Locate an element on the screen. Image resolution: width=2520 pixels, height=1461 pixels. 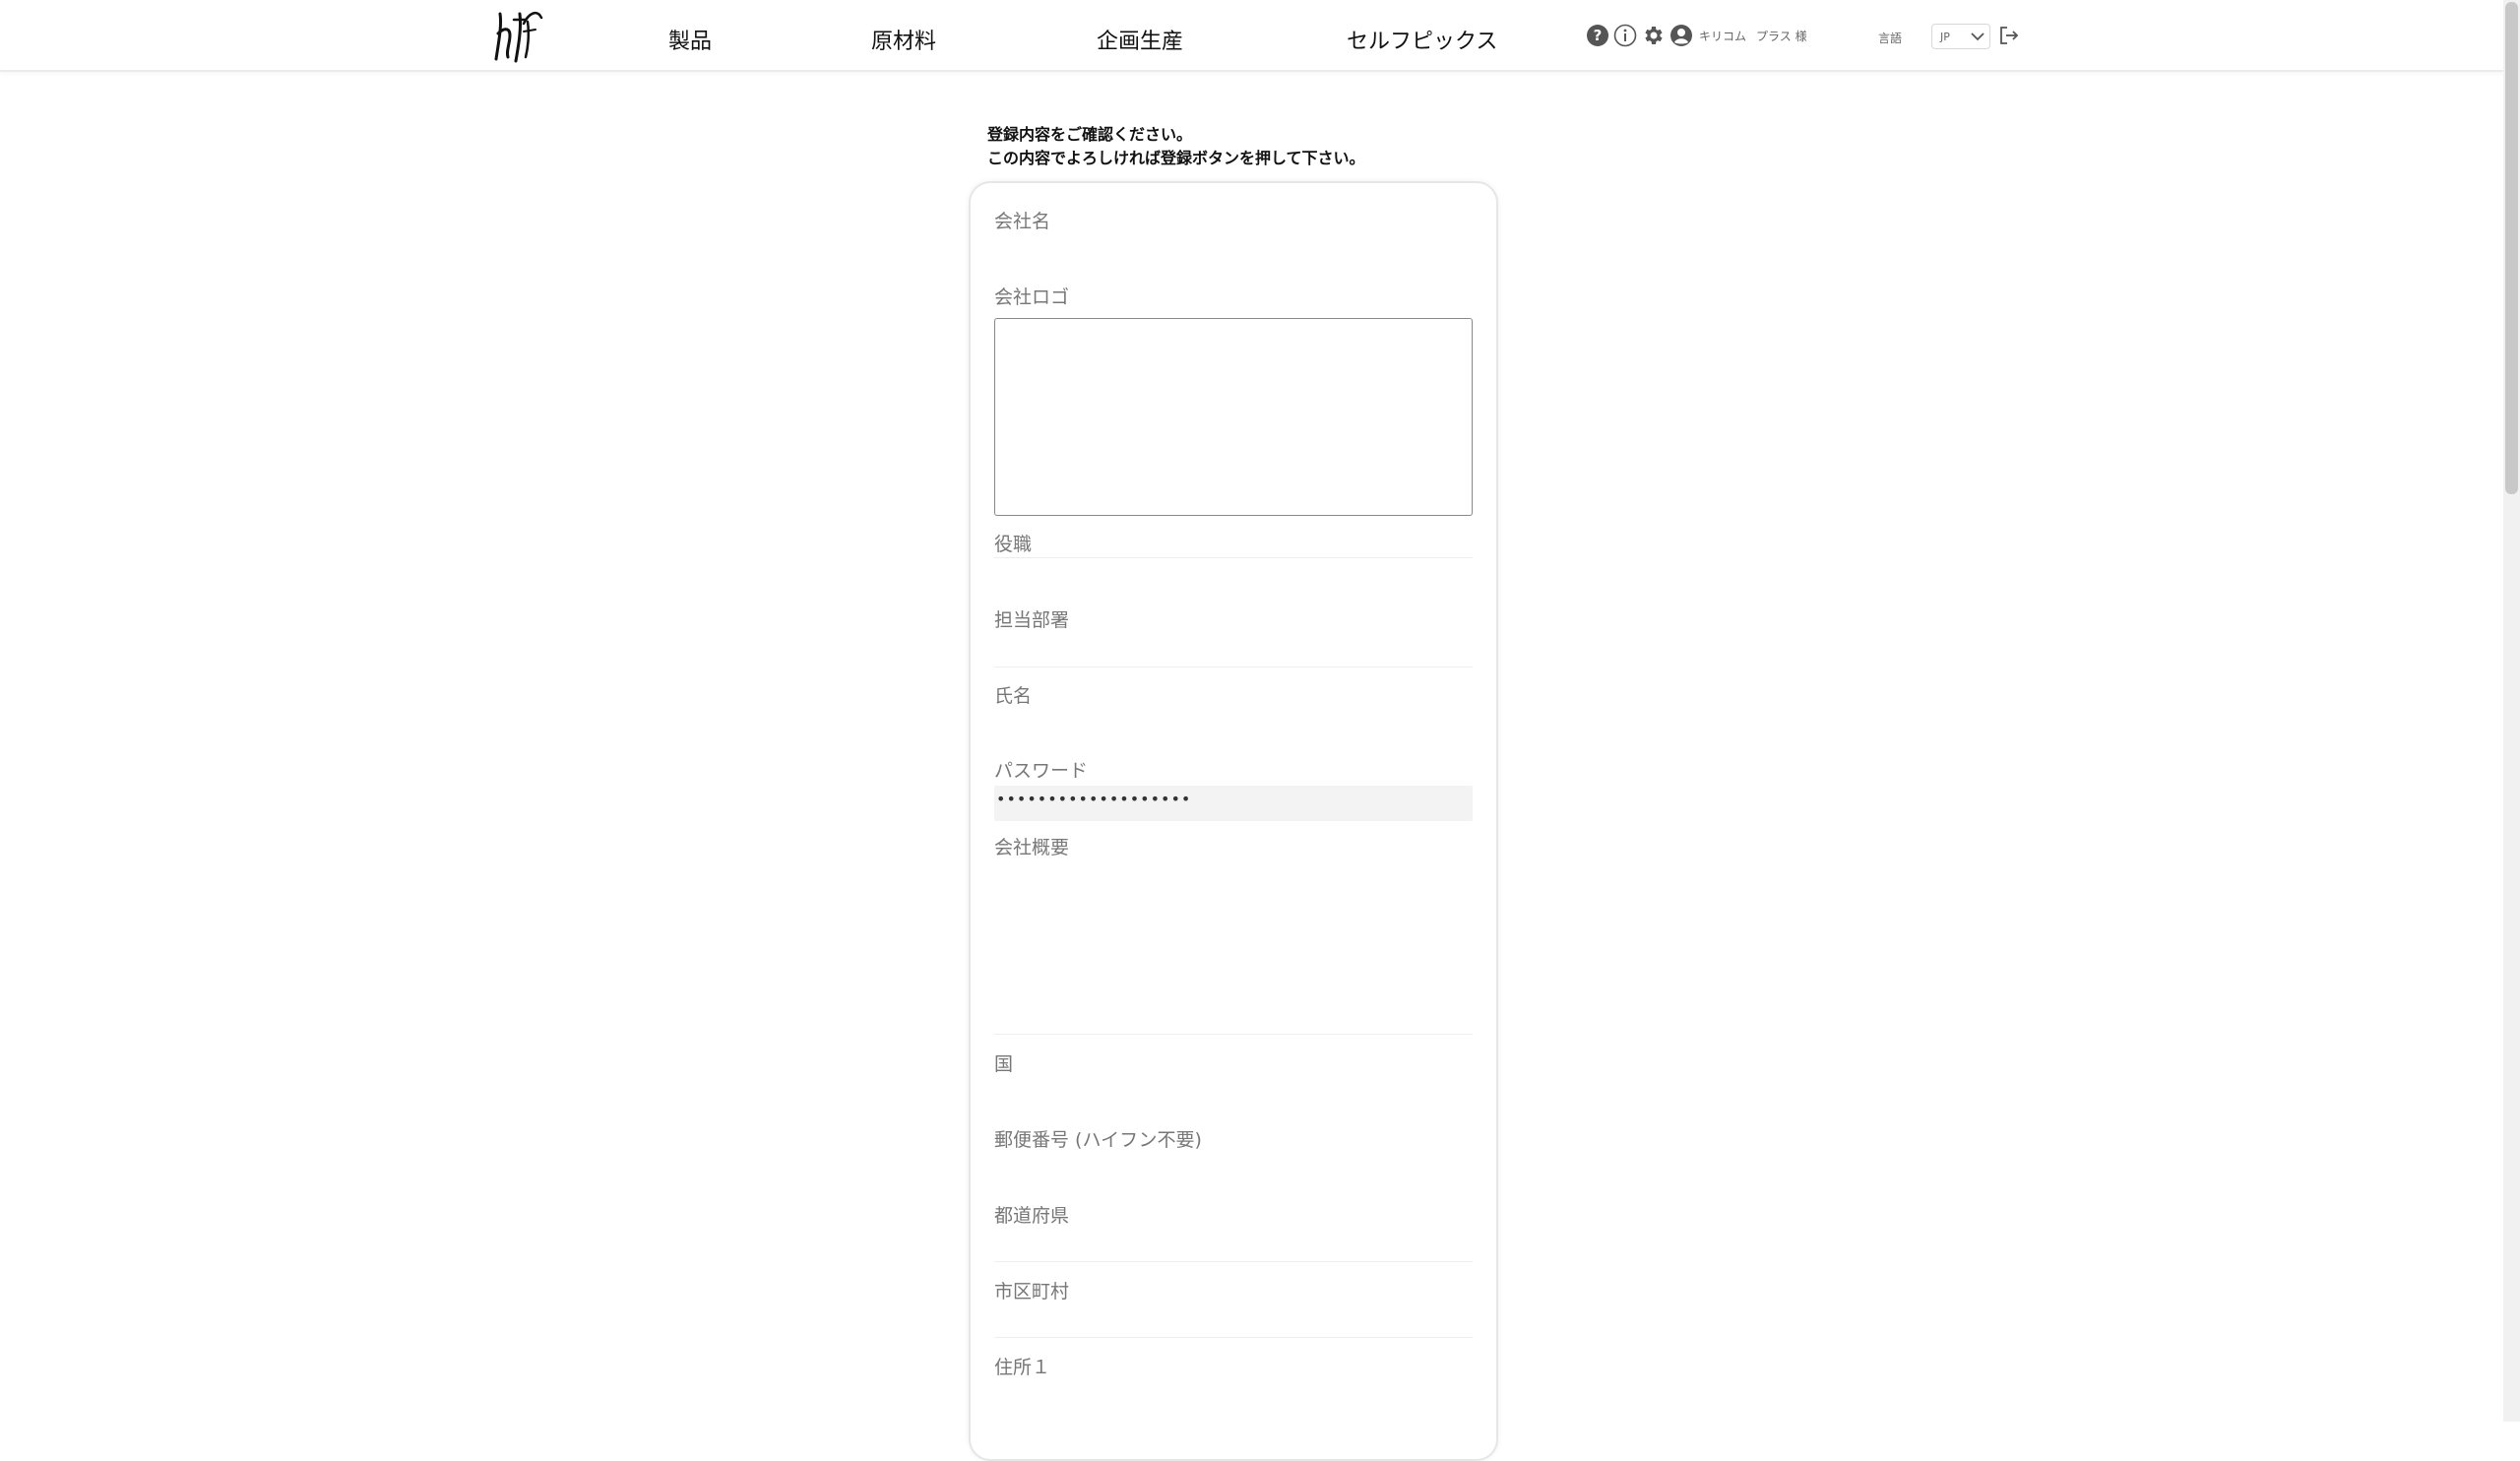
position-label: 役職 is located at coordinates (1013, 544).